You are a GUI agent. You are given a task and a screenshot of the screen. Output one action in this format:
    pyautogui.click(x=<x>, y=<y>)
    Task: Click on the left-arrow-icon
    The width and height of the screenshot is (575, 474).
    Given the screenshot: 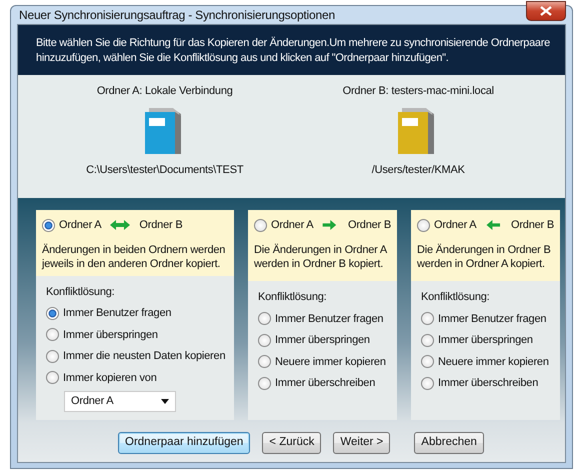 What is the action you would take?
    pyautogui.click(x=493, y=225)
    